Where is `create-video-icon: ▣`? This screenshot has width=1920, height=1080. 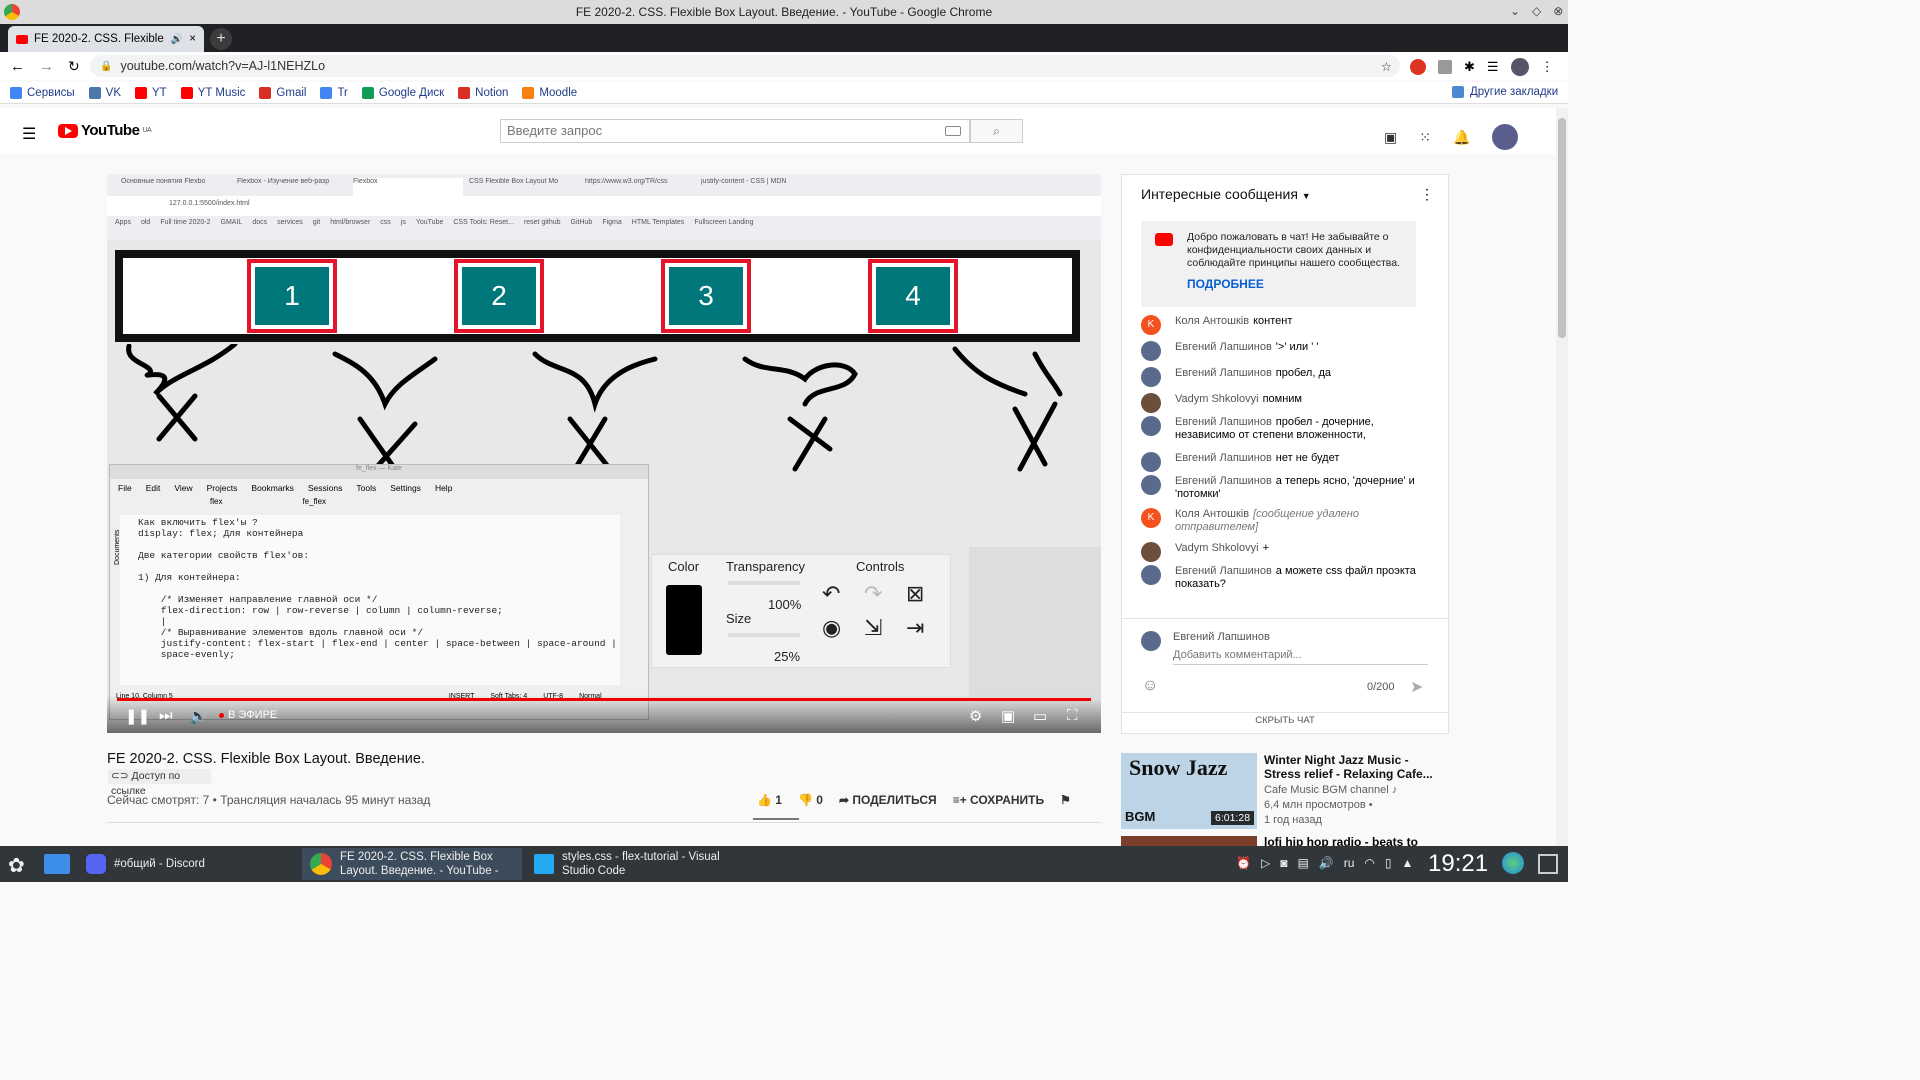 create-video-icon: ▣ is located at coordinates (1390, 137).